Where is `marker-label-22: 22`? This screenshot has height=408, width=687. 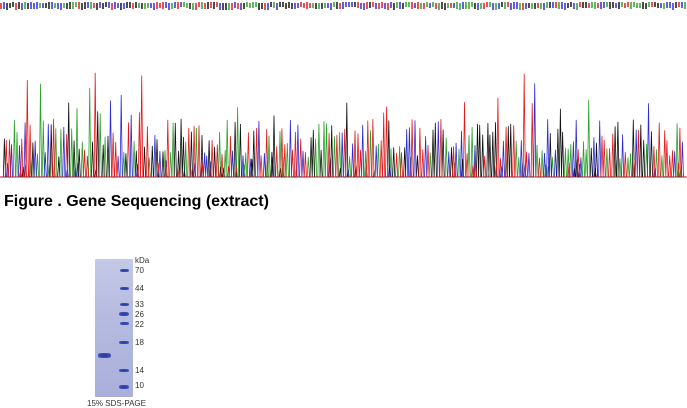
marker-label-22: 22 is located at coordinates (139, 324).